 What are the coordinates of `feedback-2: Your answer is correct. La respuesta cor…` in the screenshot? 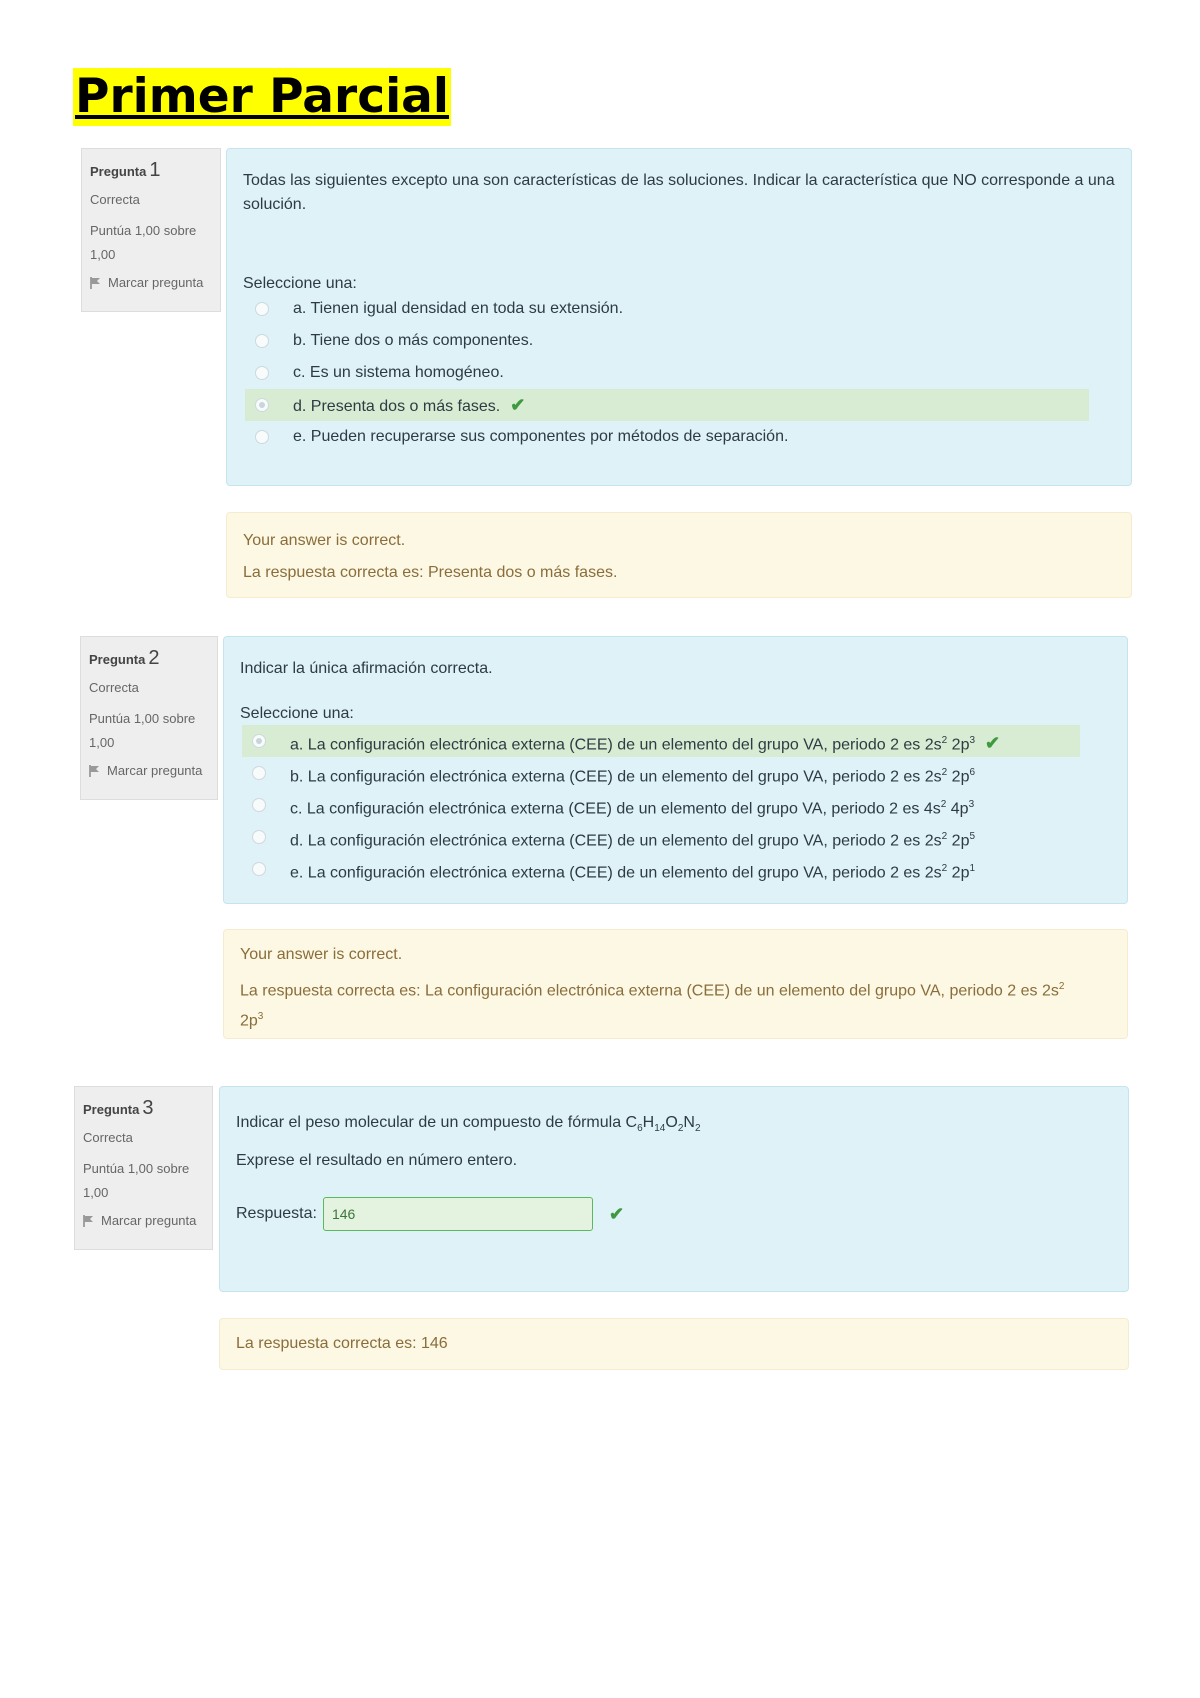 It's located at (675, 984).